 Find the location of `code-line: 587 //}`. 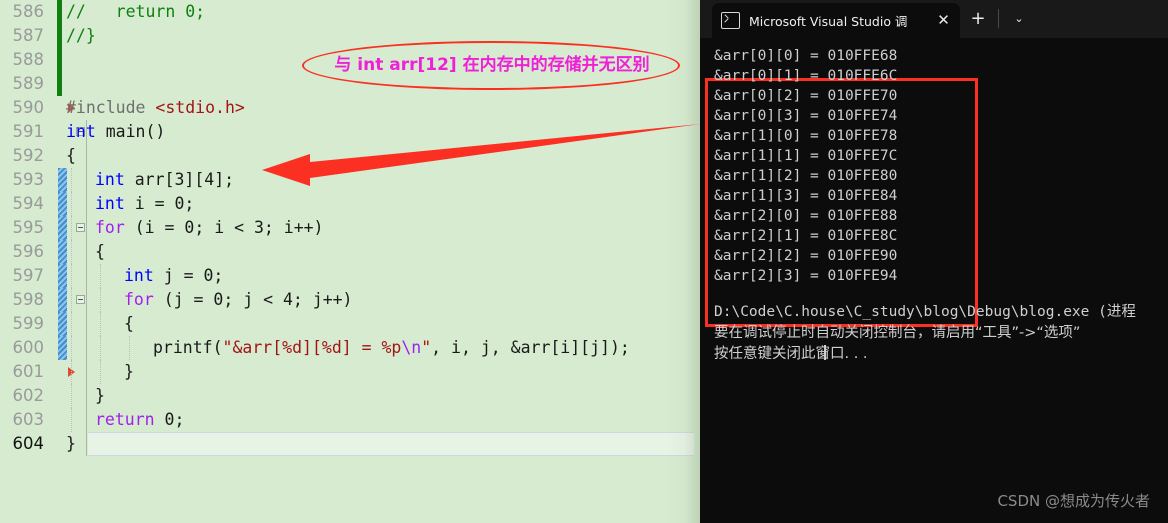

code-line: 587 //} is located at coordinates (356, 36).